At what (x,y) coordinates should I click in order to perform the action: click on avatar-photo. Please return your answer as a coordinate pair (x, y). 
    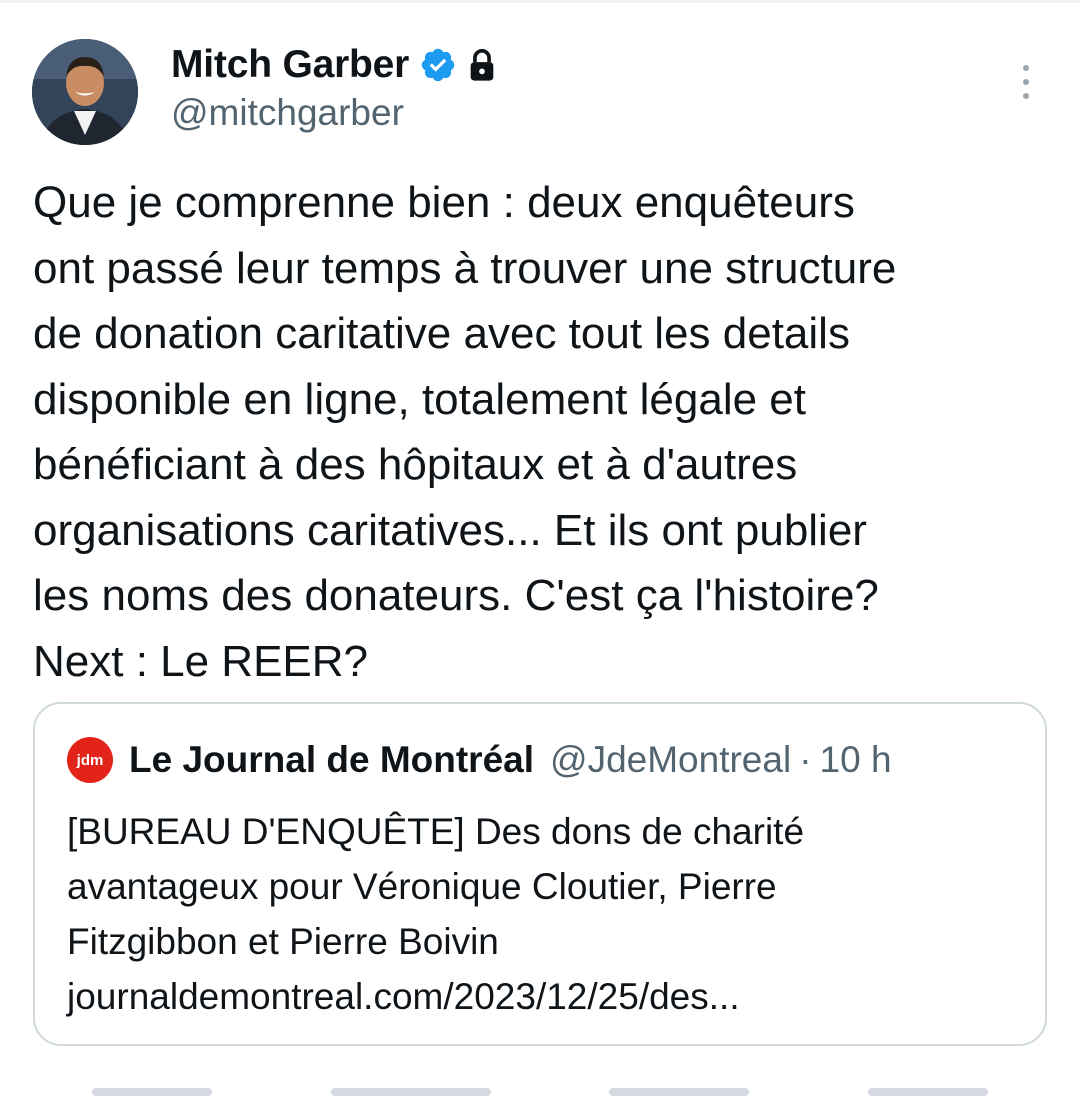
    Looking at the image, I should click on (85, 92).